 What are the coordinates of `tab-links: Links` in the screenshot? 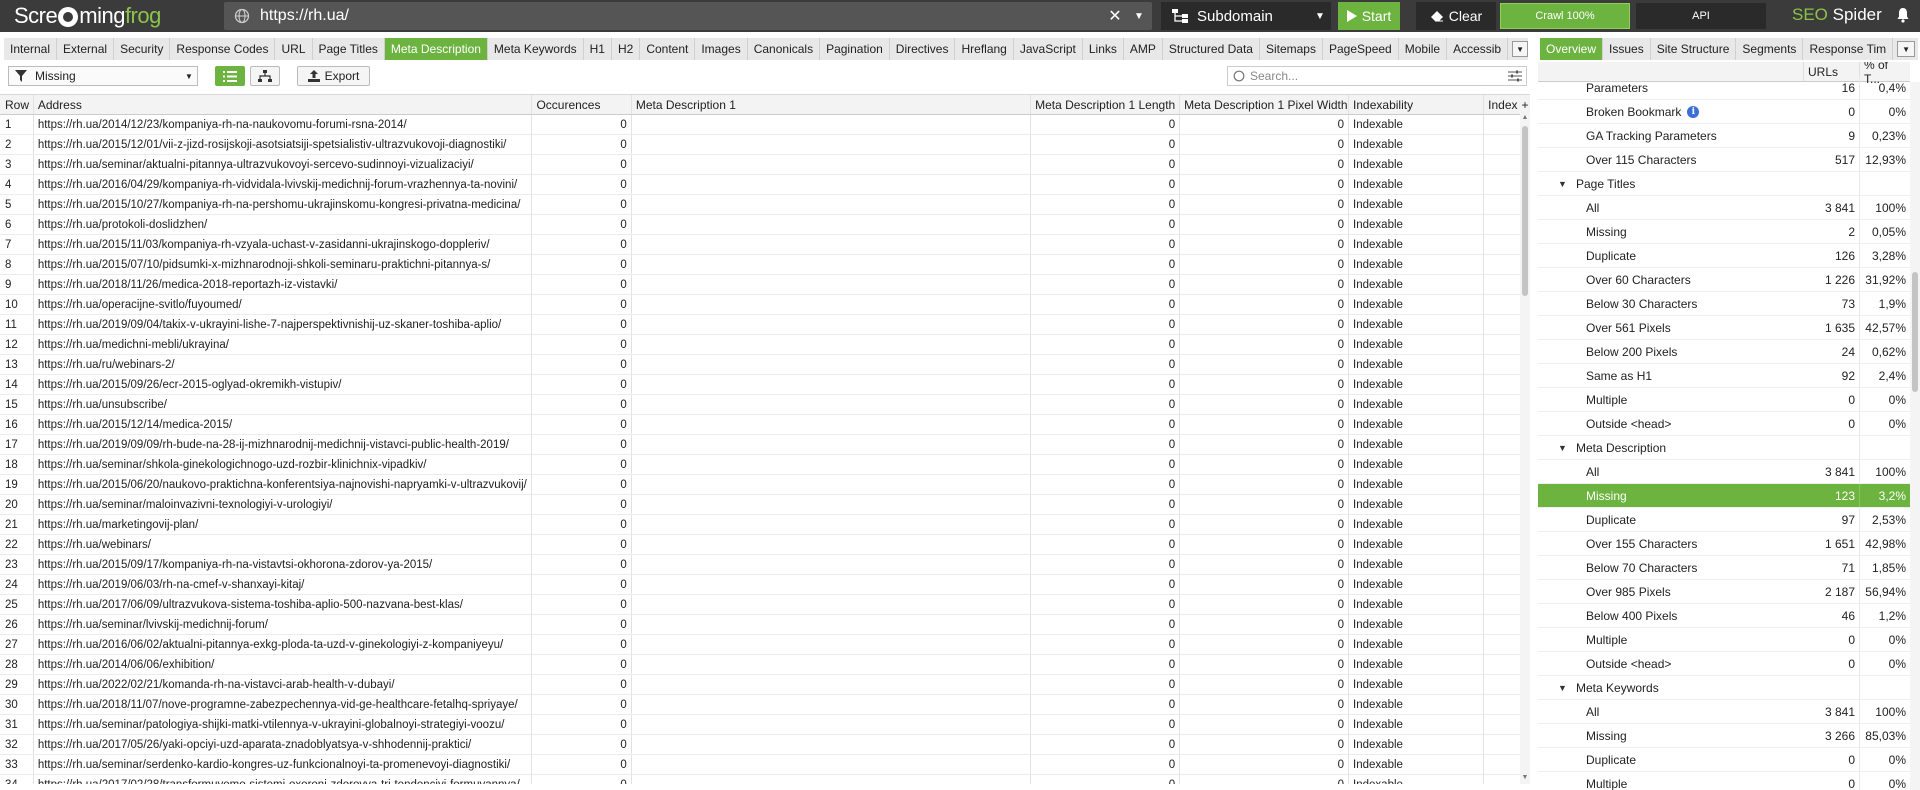 It's located at (1103, 49).